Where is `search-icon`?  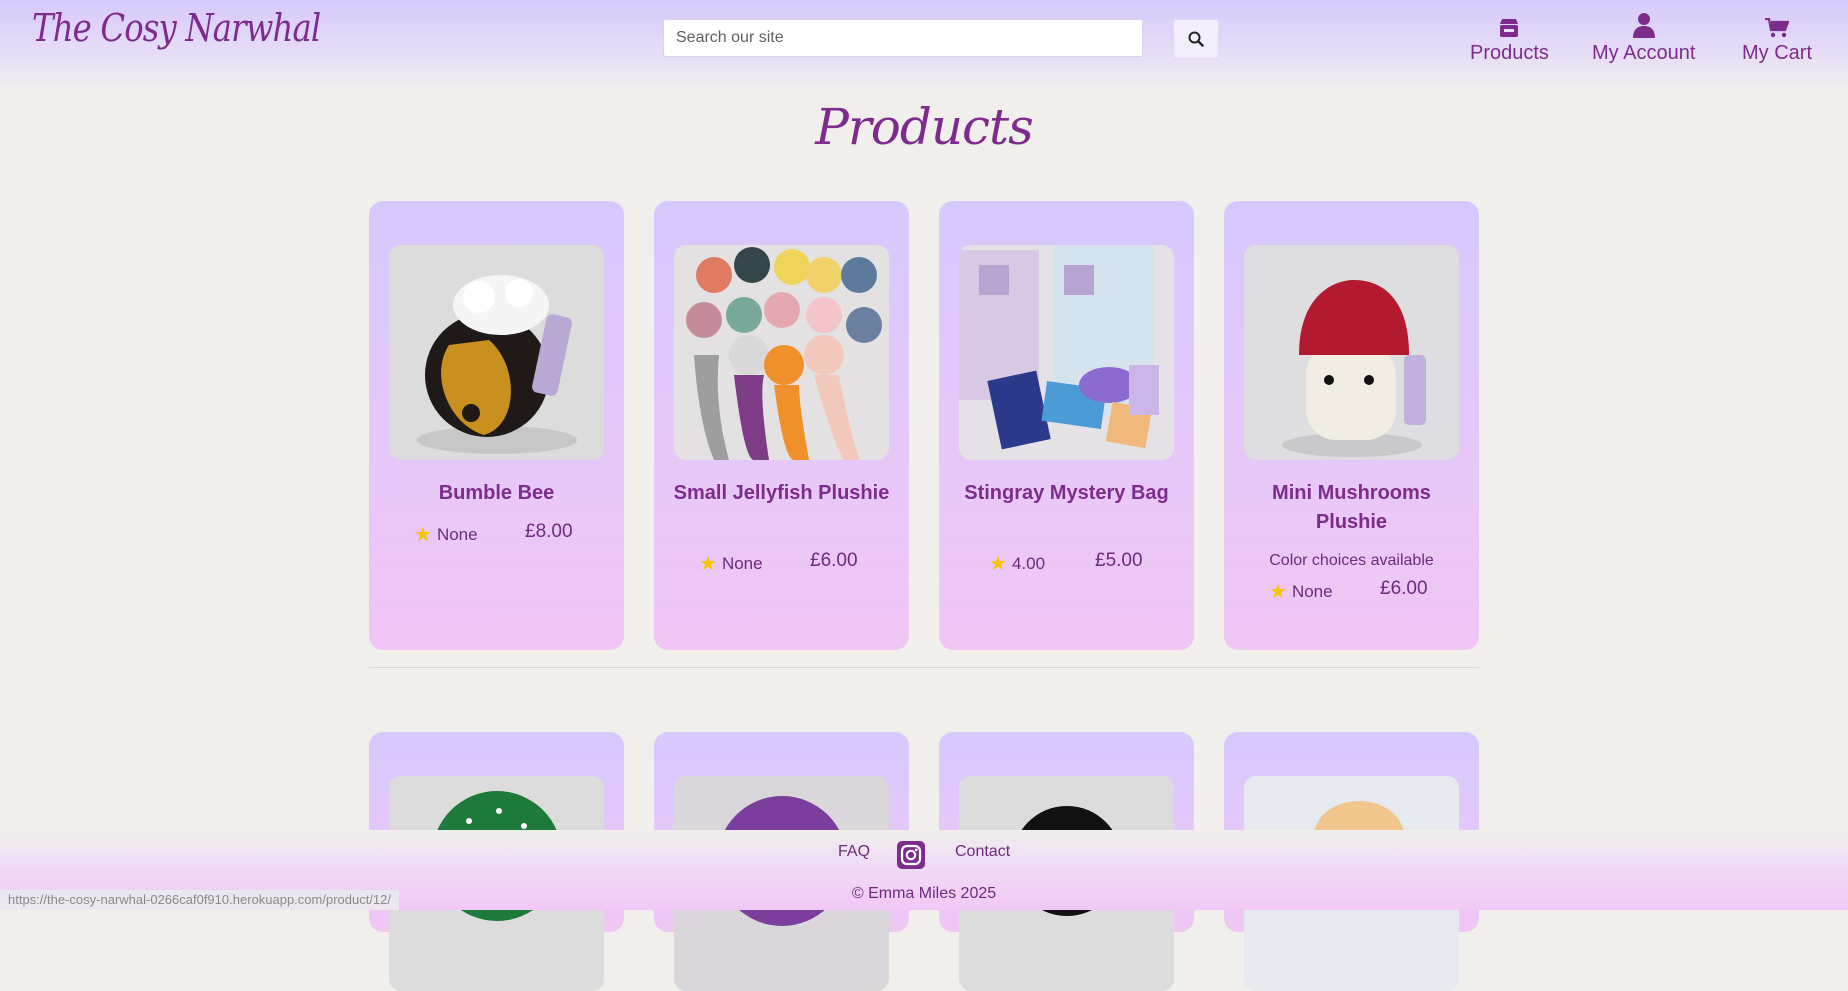 search-icon is located at coordinates (1196, 39).